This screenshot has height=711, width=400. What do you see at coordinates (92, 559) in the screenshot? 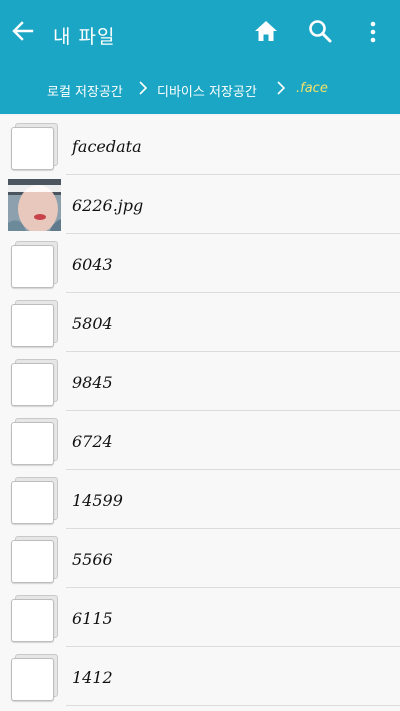
I see `file-name: 5566` at bounding box center [92, 559].